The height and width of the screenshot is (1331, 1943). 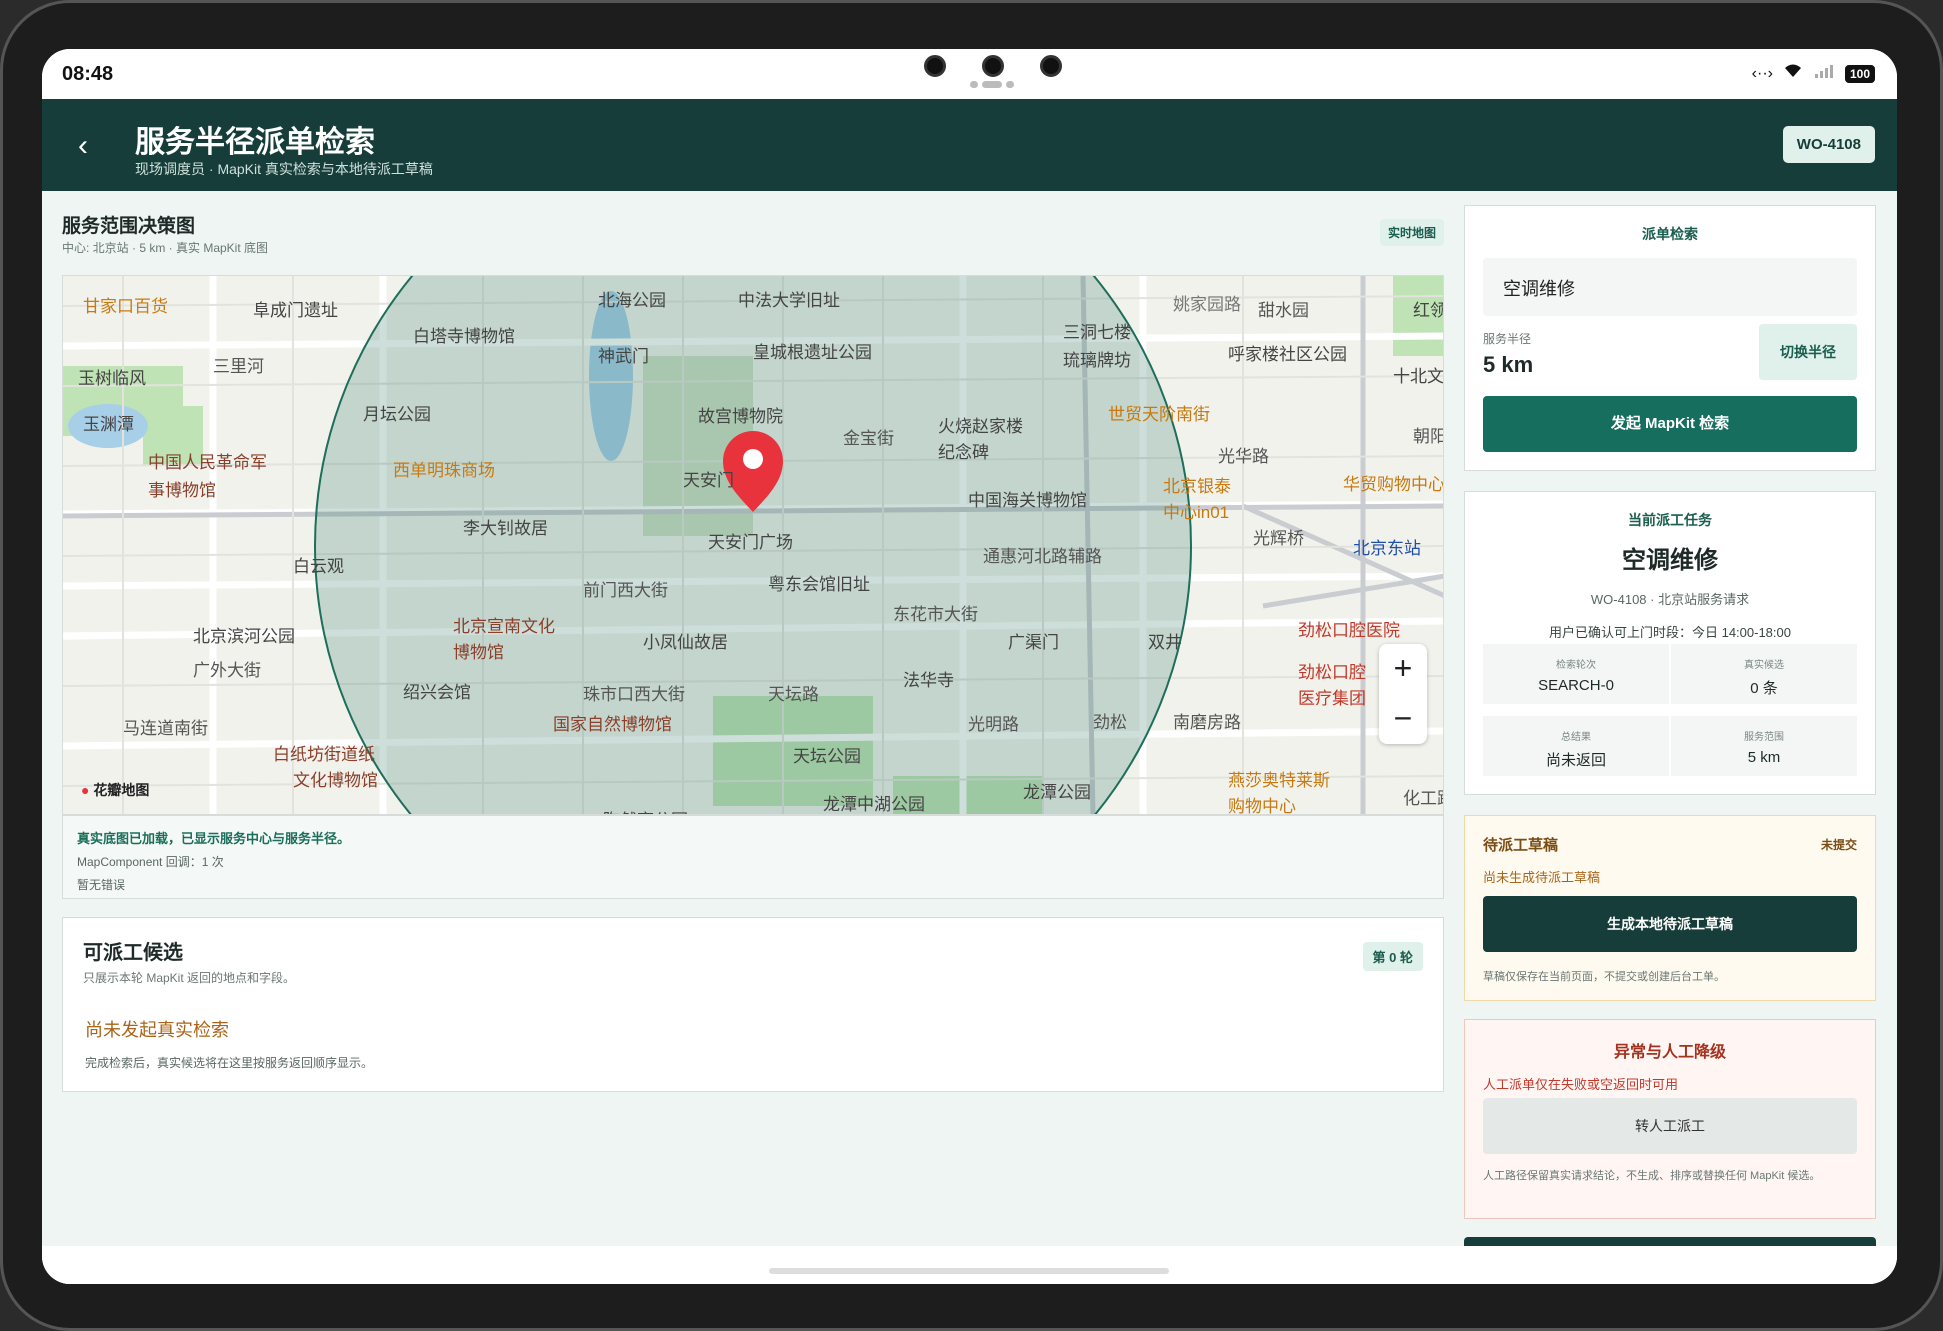 What do you see at coordinates (1670, 560) in the screenshot?
I see `task-name: 空调维修` at bounding box center [1670, 560].